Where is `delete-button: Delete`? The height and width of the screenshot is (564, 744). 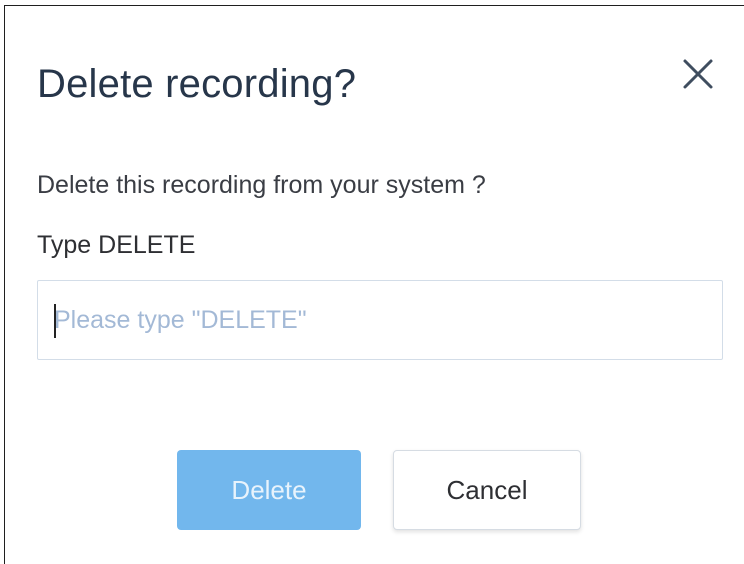
delete-button: Delete is located at coordinates (269, 490).